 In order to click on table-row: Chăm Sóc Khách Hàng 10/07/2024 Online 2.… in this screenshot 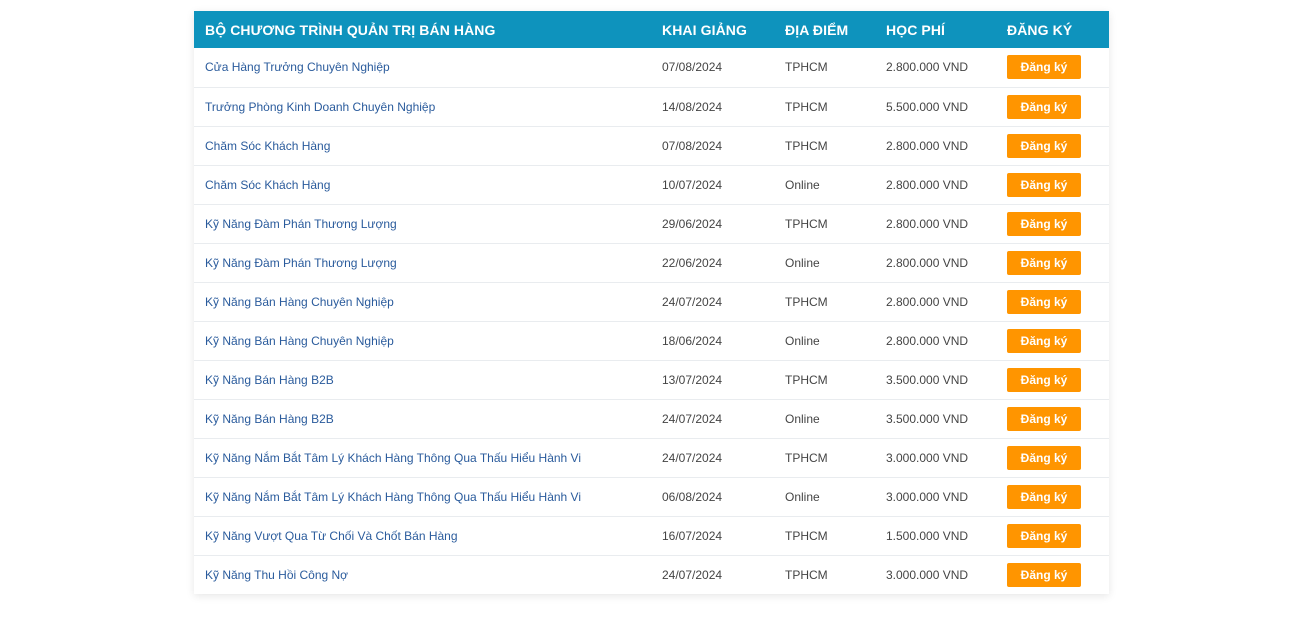, I will do `click(651, 184)`.